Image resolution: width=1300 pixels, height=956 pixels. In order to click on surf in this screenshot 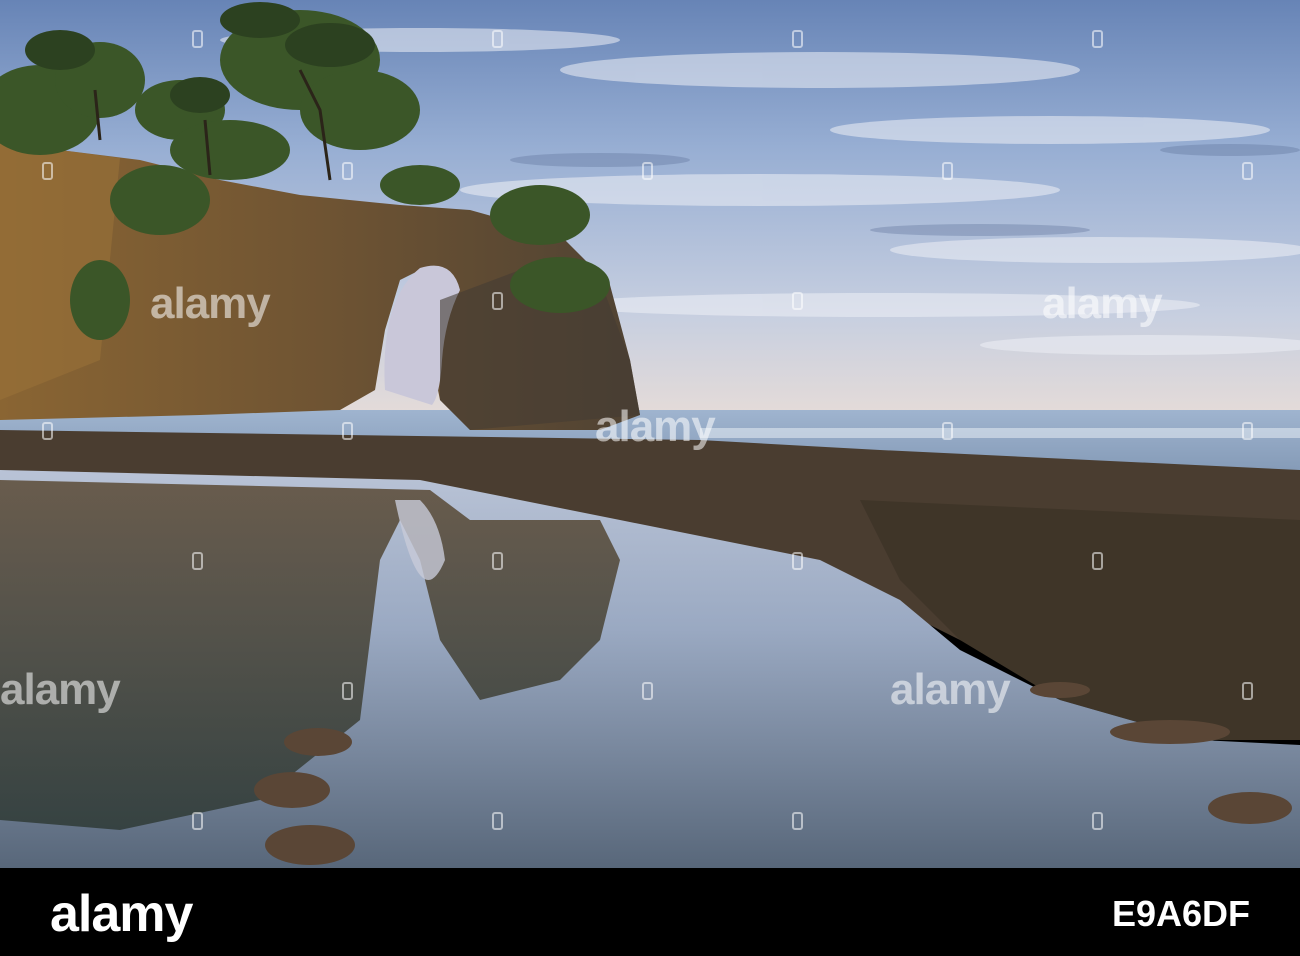, I will do `click(1000, 433)`.